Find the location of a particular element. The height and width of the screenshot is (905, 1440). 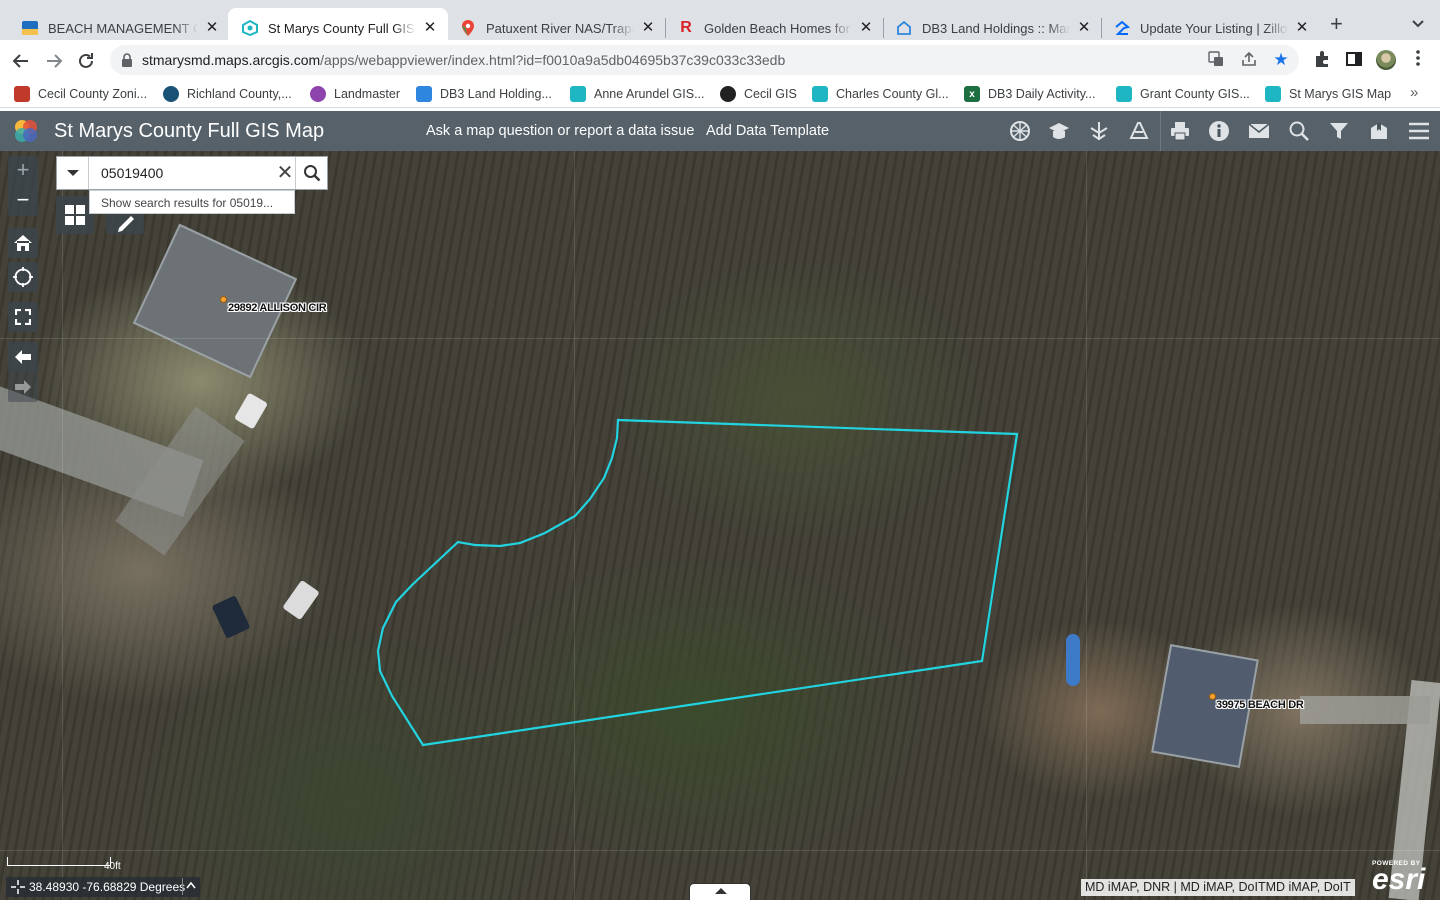

address-label: 39975 BEACH DR is located at coordinates (1260, 705).